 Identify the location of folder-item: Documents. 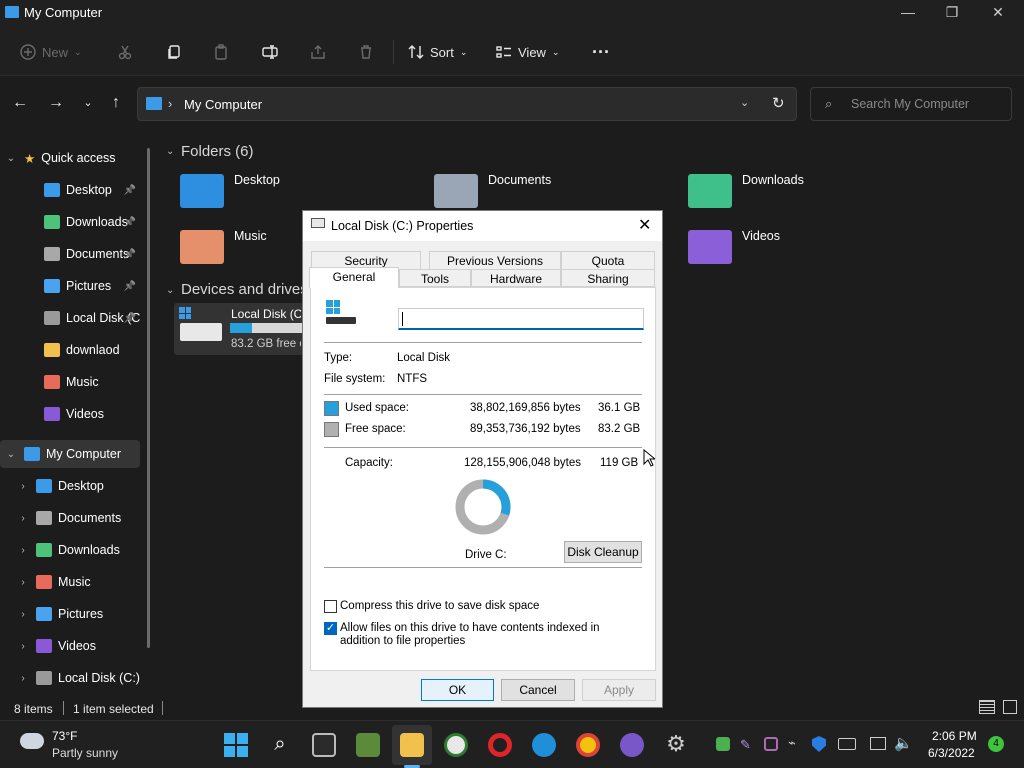
(492, 189).